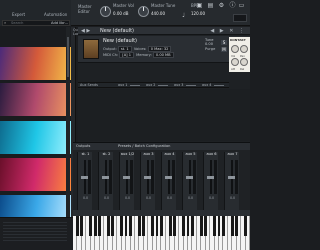  What do you see at coordinates (164, 115) in the screenshot?
I see `empty-rack-area` at bounding box center [164, 115].